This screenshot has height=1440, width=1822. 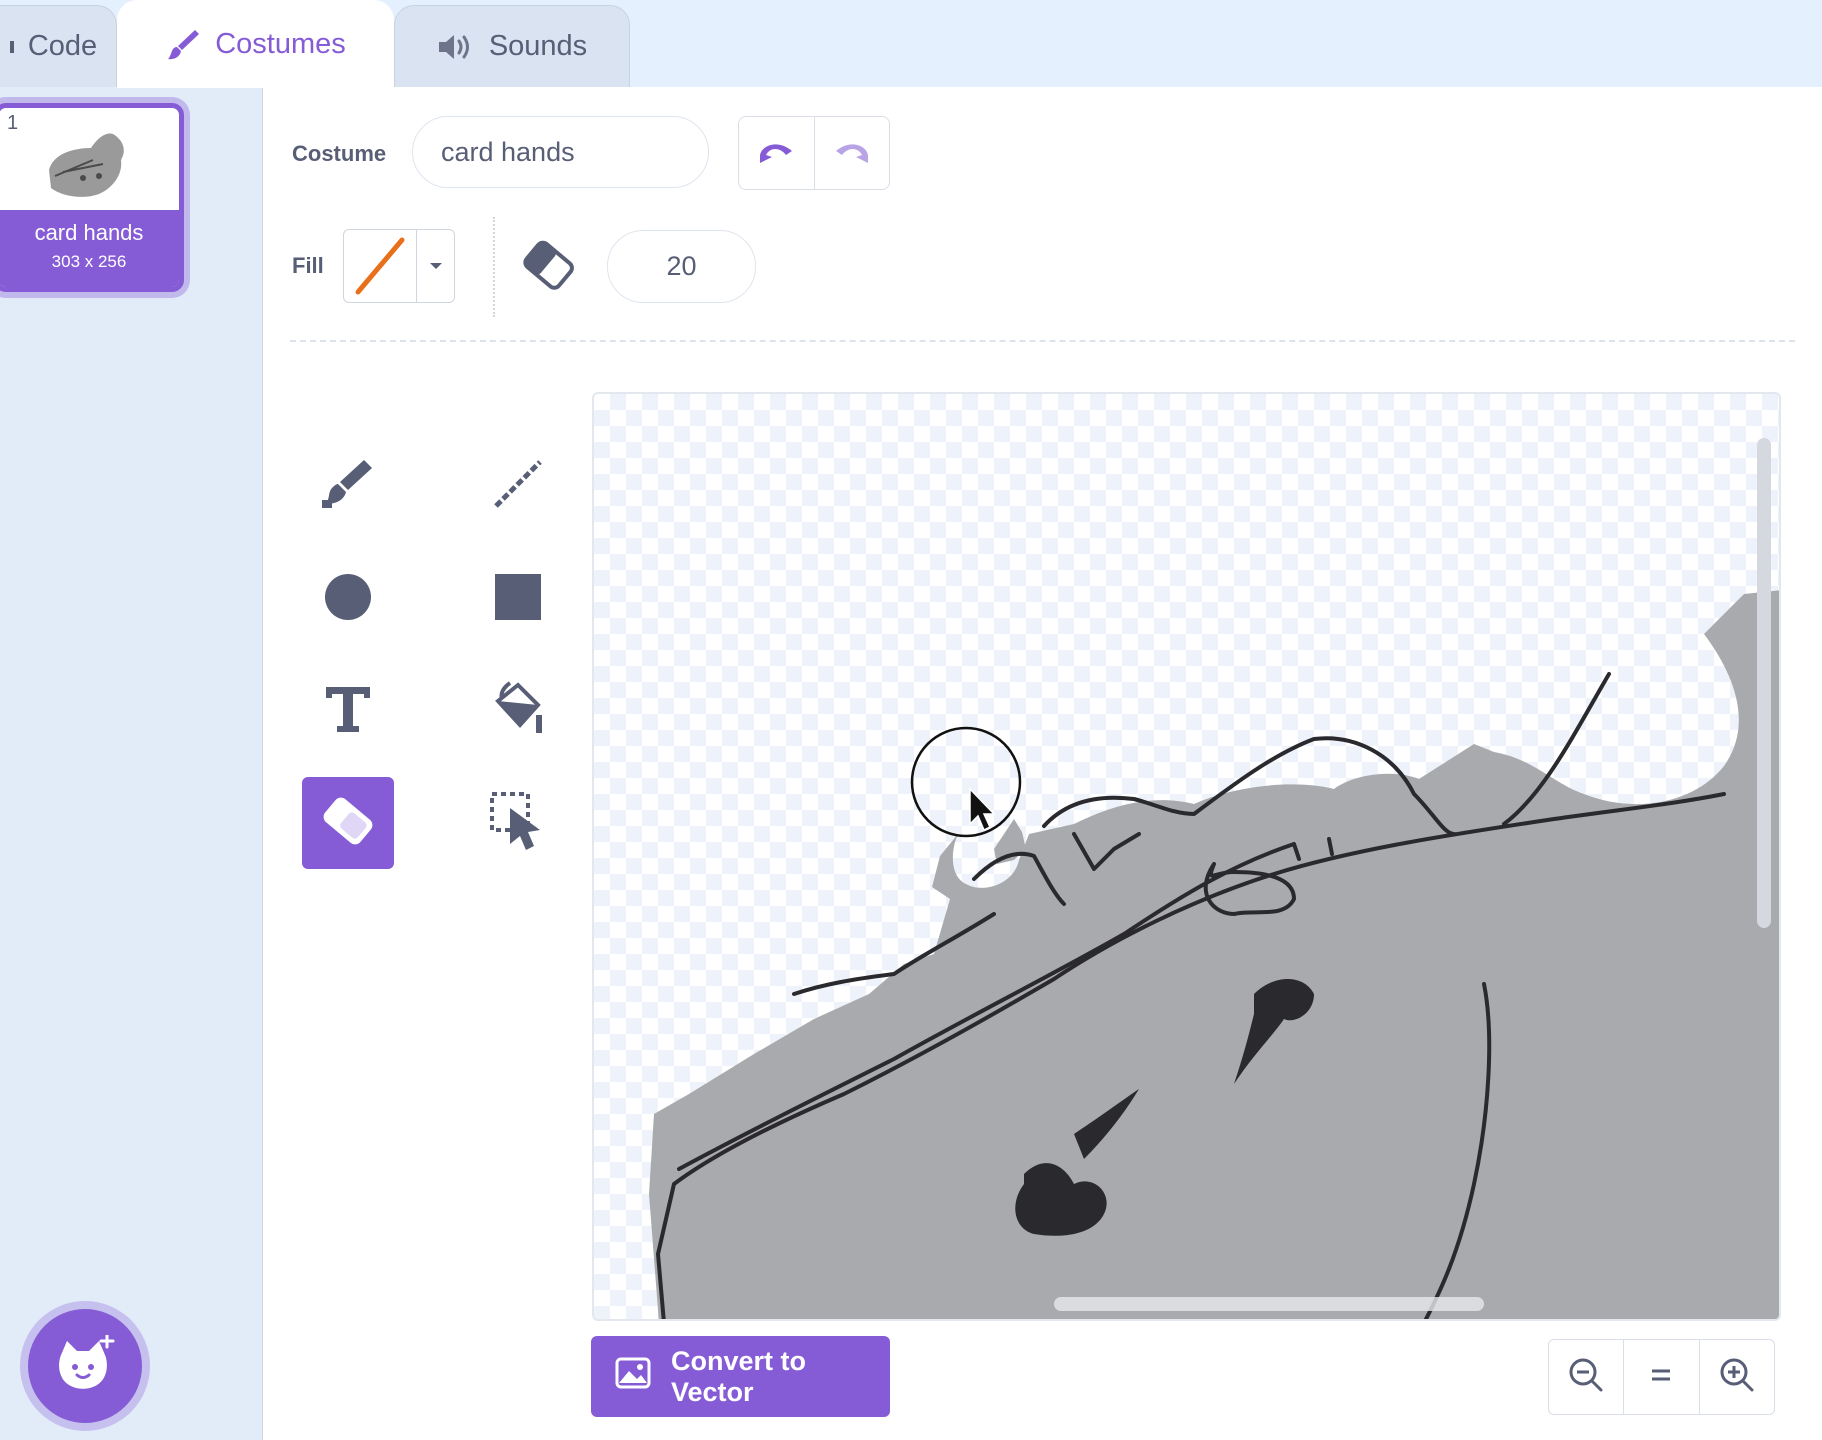 I want to click on costume-thumbnail, so click(x=86, y=167).